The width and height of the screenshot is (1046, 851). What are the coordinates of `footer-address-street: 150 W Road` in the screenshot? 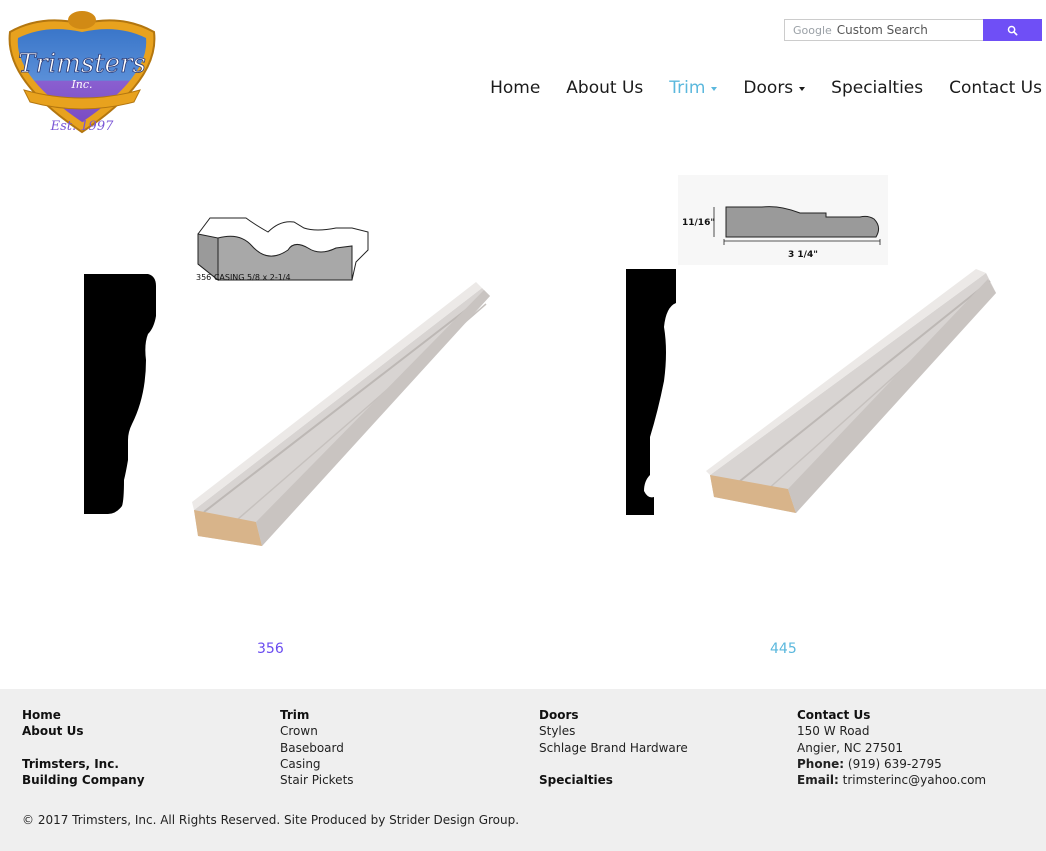 It's located at (833, 731).